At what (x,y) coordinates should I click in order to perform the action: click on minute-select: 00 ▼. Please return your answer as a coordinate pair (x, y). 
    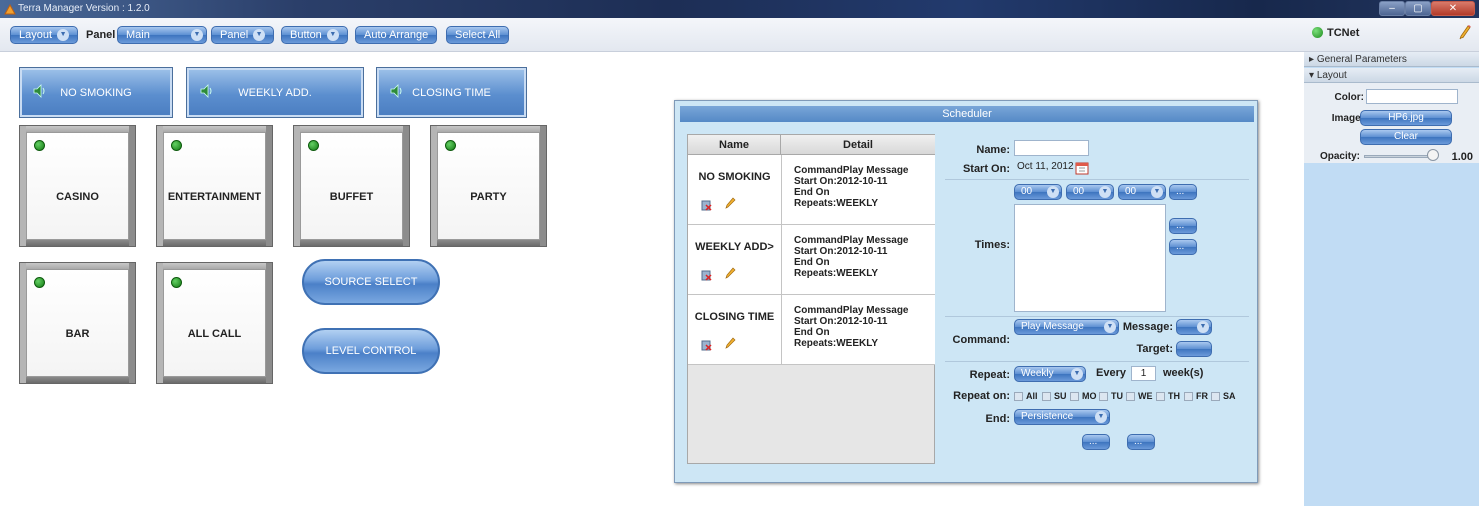
    Looking at the image, I should click on (1090, 192).